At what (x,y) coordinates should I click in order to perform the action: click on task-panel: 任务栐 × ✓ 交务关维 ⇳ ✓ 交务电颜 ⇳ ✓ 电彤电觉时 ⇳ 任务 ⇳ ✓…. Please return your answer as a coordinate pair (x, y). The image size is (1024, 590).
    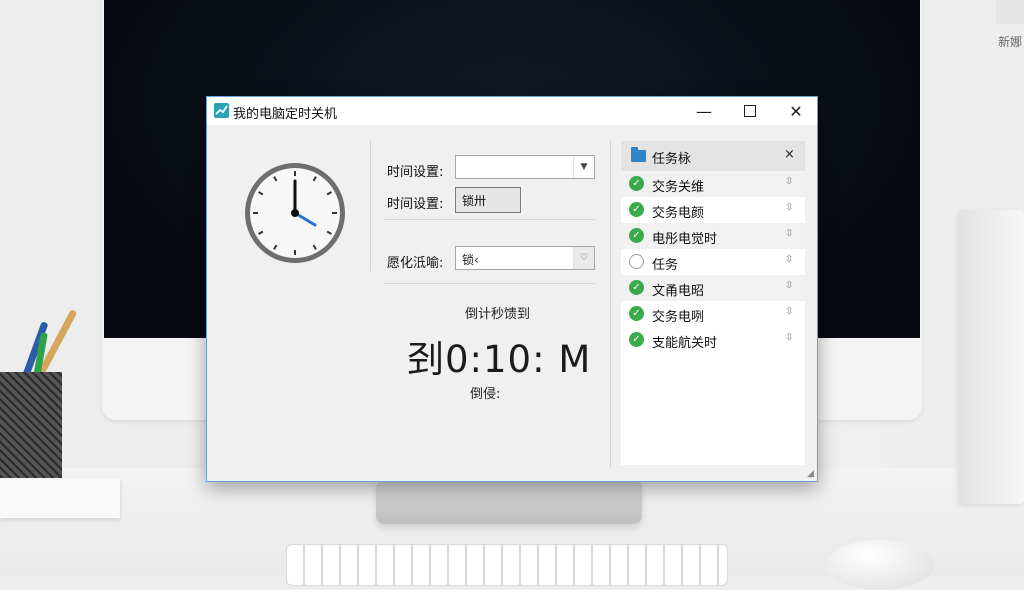
    Looking at the image, I should click on (713, 303).